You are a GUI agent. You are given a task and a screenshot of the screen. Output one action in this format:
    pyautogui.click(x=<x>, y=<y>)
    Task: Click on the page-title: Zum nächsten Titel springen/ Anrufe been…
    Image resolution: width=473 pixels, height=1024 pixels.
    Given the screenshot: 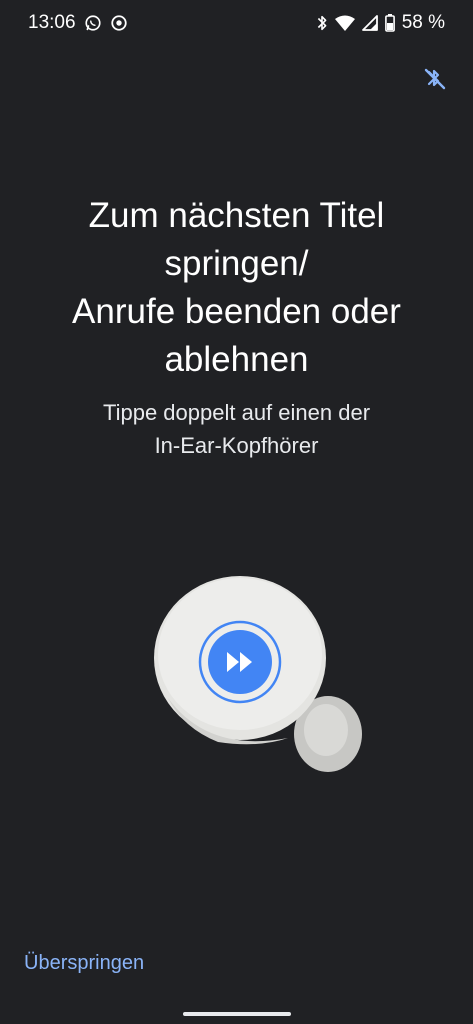 What is the action you would take?
    pyautogui.click(x=236, y=287)
    